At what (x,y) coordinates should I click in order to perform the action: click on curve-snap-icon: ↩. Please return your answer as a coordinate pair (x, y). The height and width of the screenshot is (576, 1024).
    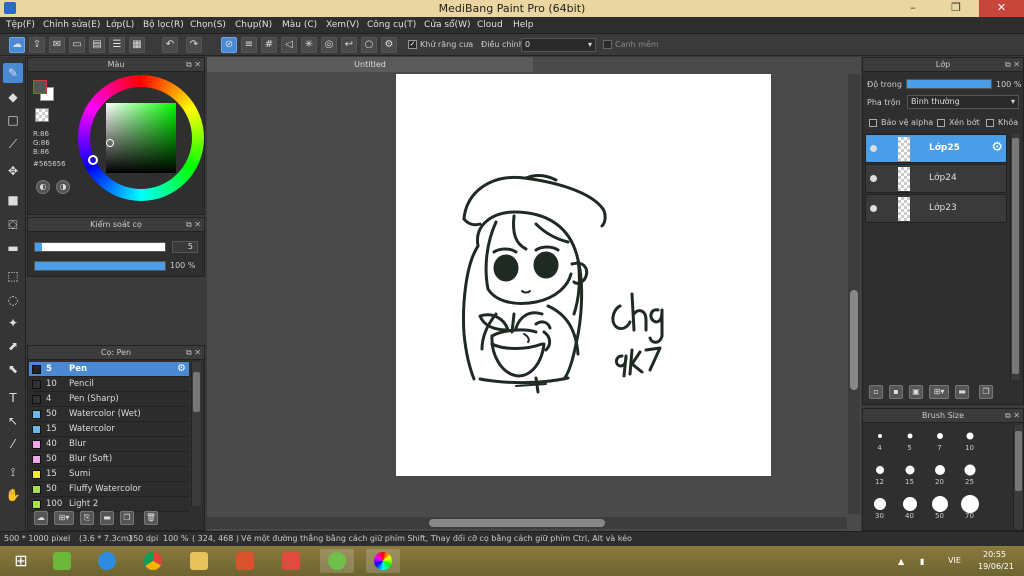
    Looking at the image, I should click on (349, 45).